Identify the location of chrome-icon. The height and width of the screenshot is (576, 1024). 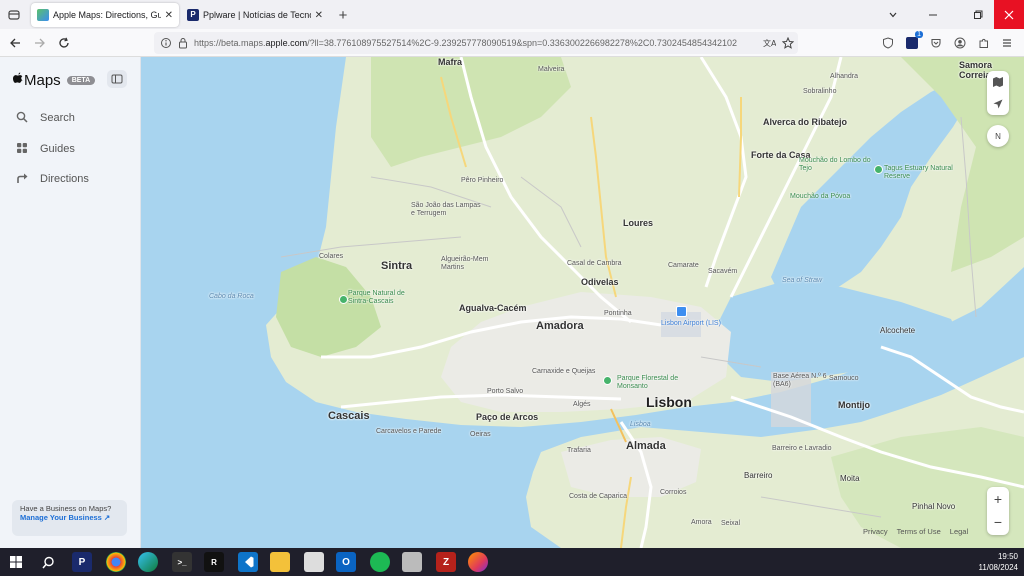
(116, 562).